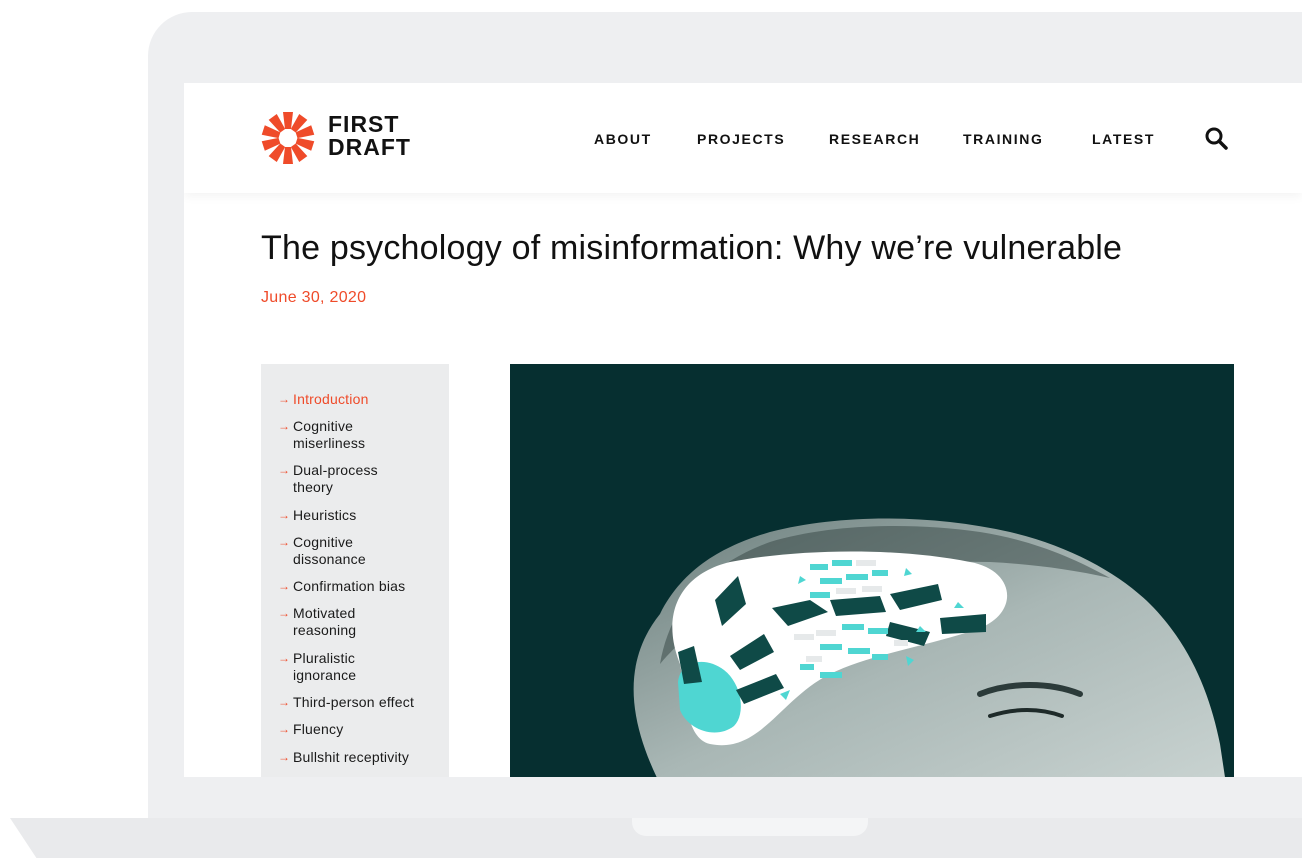  What do you see at coordinates (335, 470) in the screenshot?
I see `toc-label: Dual-process` at bounding box center [335, 470].